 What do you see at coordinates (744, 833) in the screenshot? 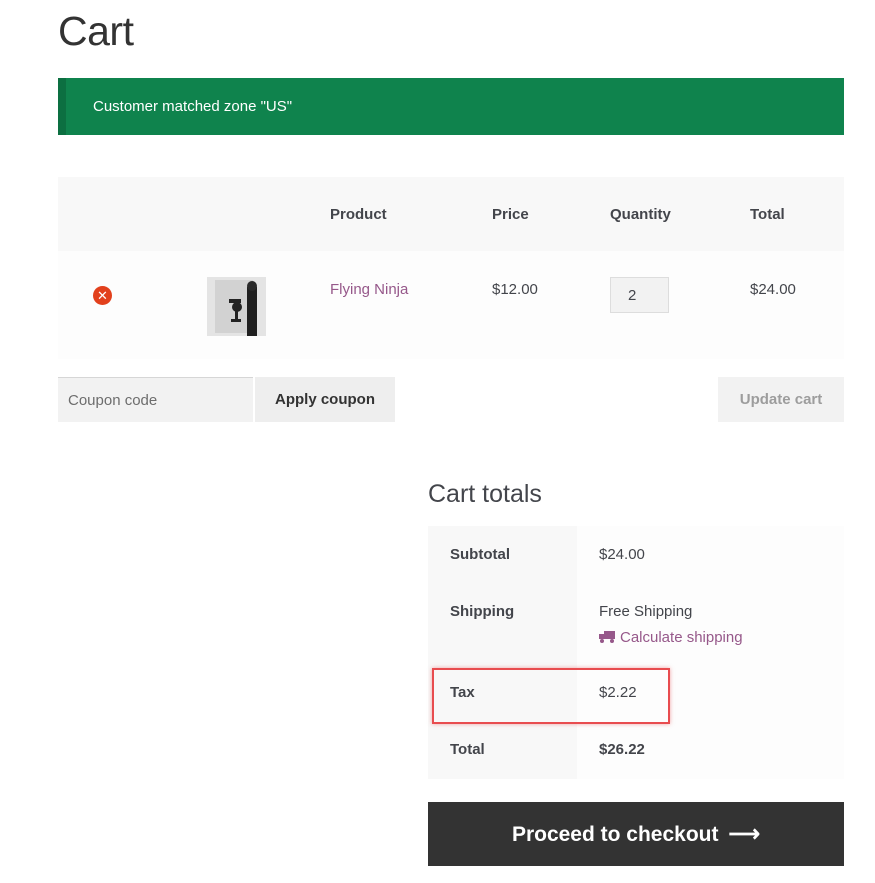
I see `arrow-right-icon: ⟶` at bounding box center [744, 833].